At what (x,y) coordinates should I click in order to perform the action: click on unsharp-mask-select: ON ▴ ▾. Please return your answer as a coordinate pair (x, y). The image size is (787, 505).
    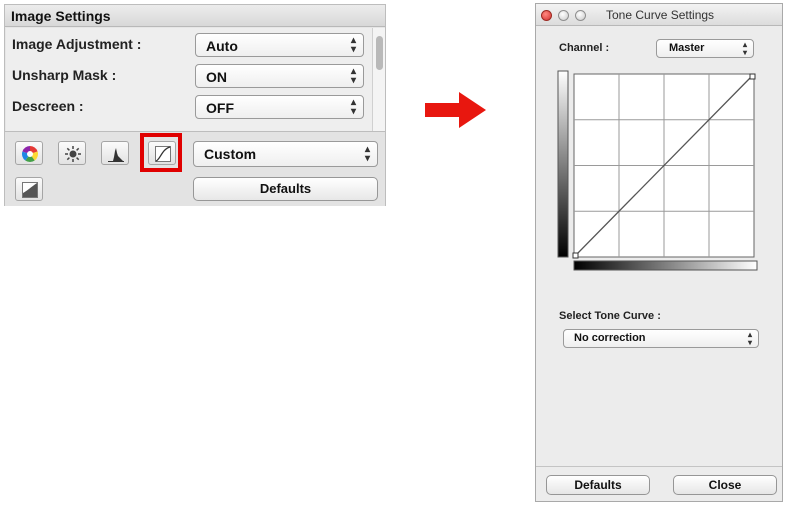
    Looking at the image, I should click on (279, 76).